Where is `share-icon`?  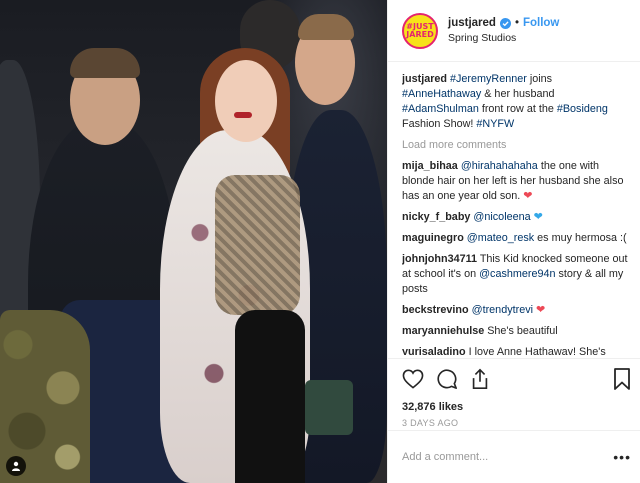
share-icon is located at coordinates (480, 379).